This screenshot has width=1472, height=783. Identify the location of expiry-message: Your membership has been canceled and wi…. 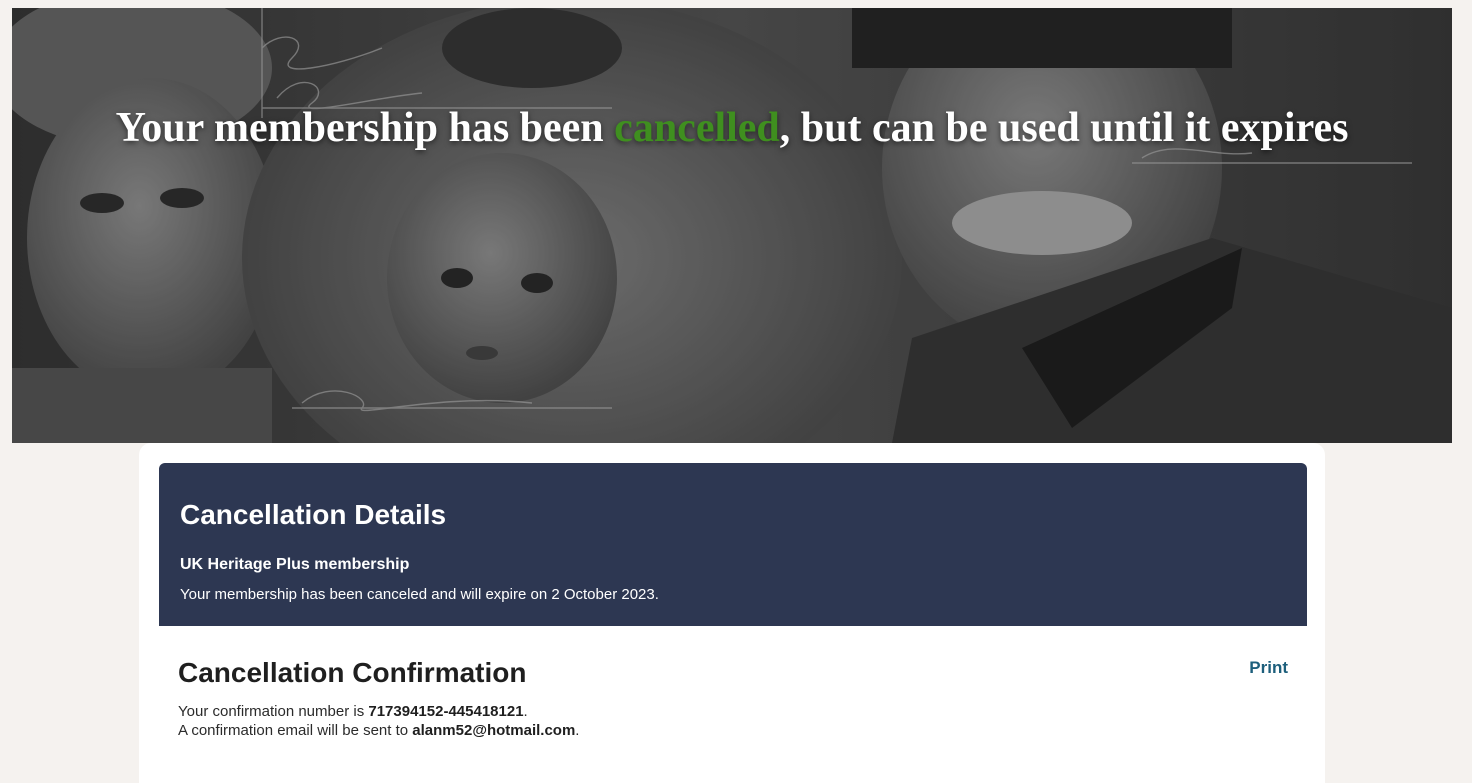
(419, 594).